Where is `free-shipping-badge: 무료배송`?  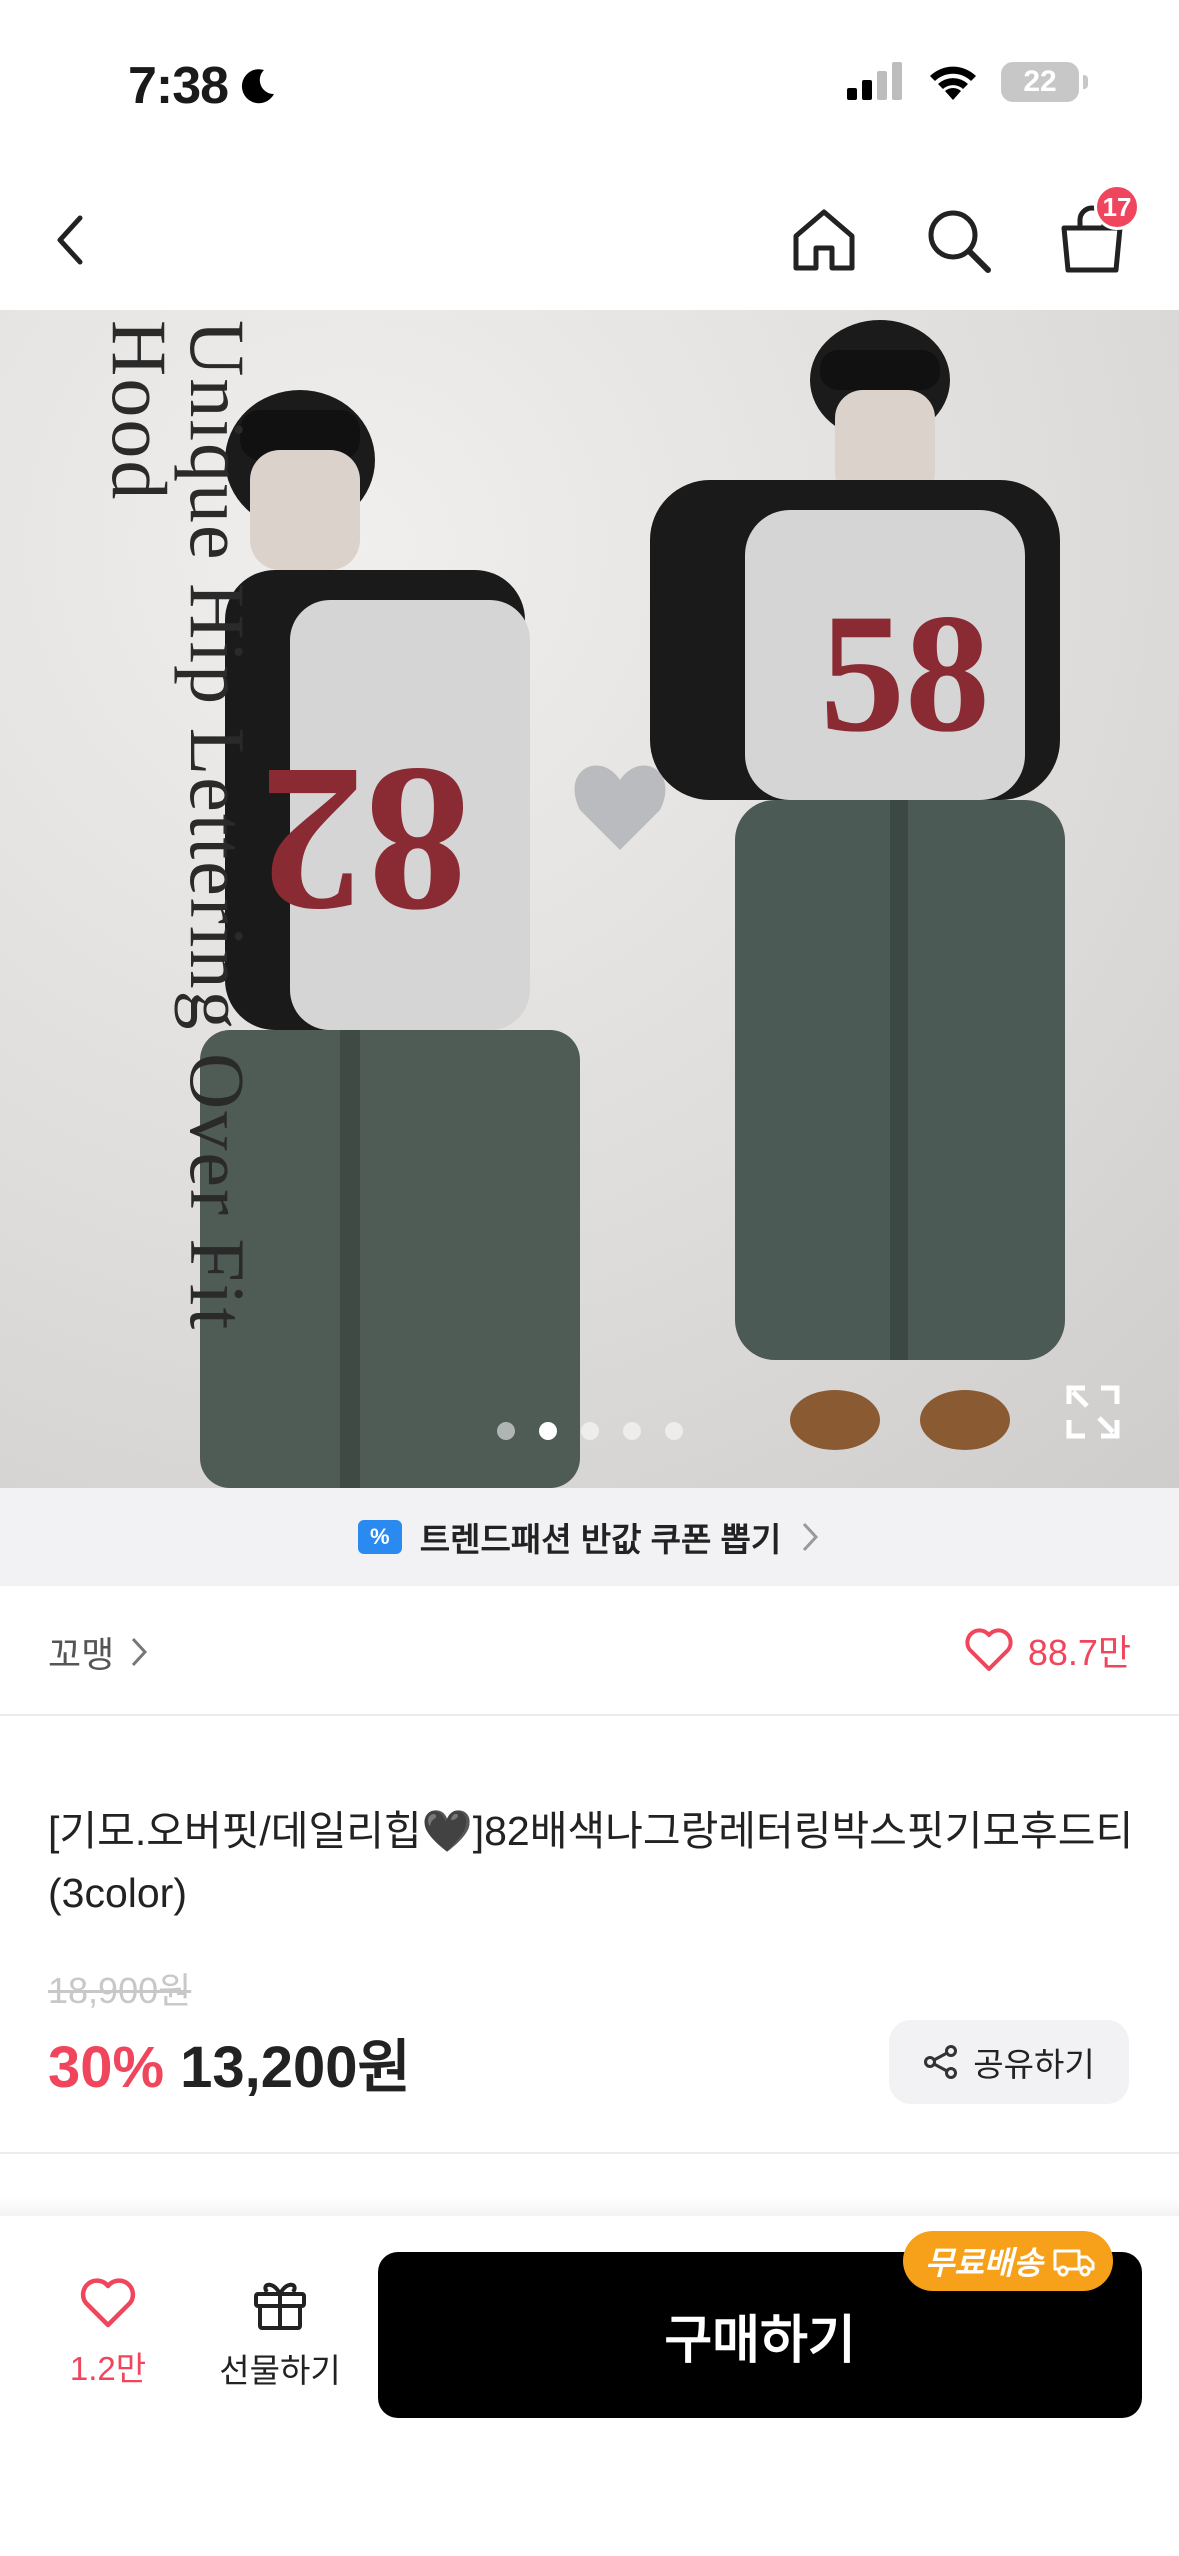 free-shipping-badge: 무료배송 is located at coordinates (1008, 2261).